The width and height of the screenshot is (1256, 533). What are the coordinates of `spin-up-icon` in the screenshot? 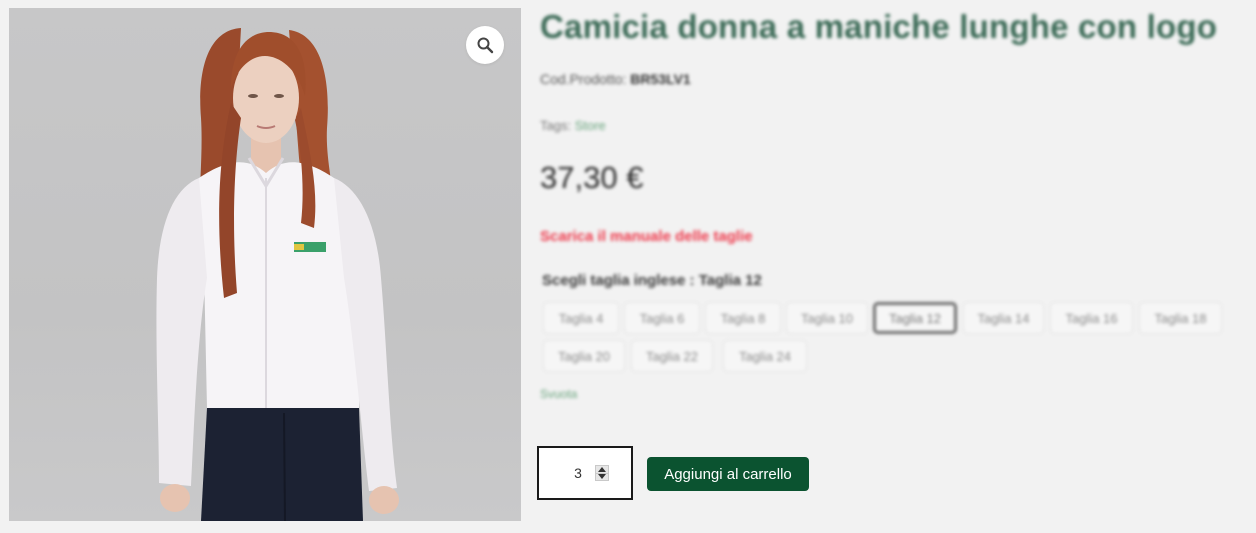 It's located at (602, 469).